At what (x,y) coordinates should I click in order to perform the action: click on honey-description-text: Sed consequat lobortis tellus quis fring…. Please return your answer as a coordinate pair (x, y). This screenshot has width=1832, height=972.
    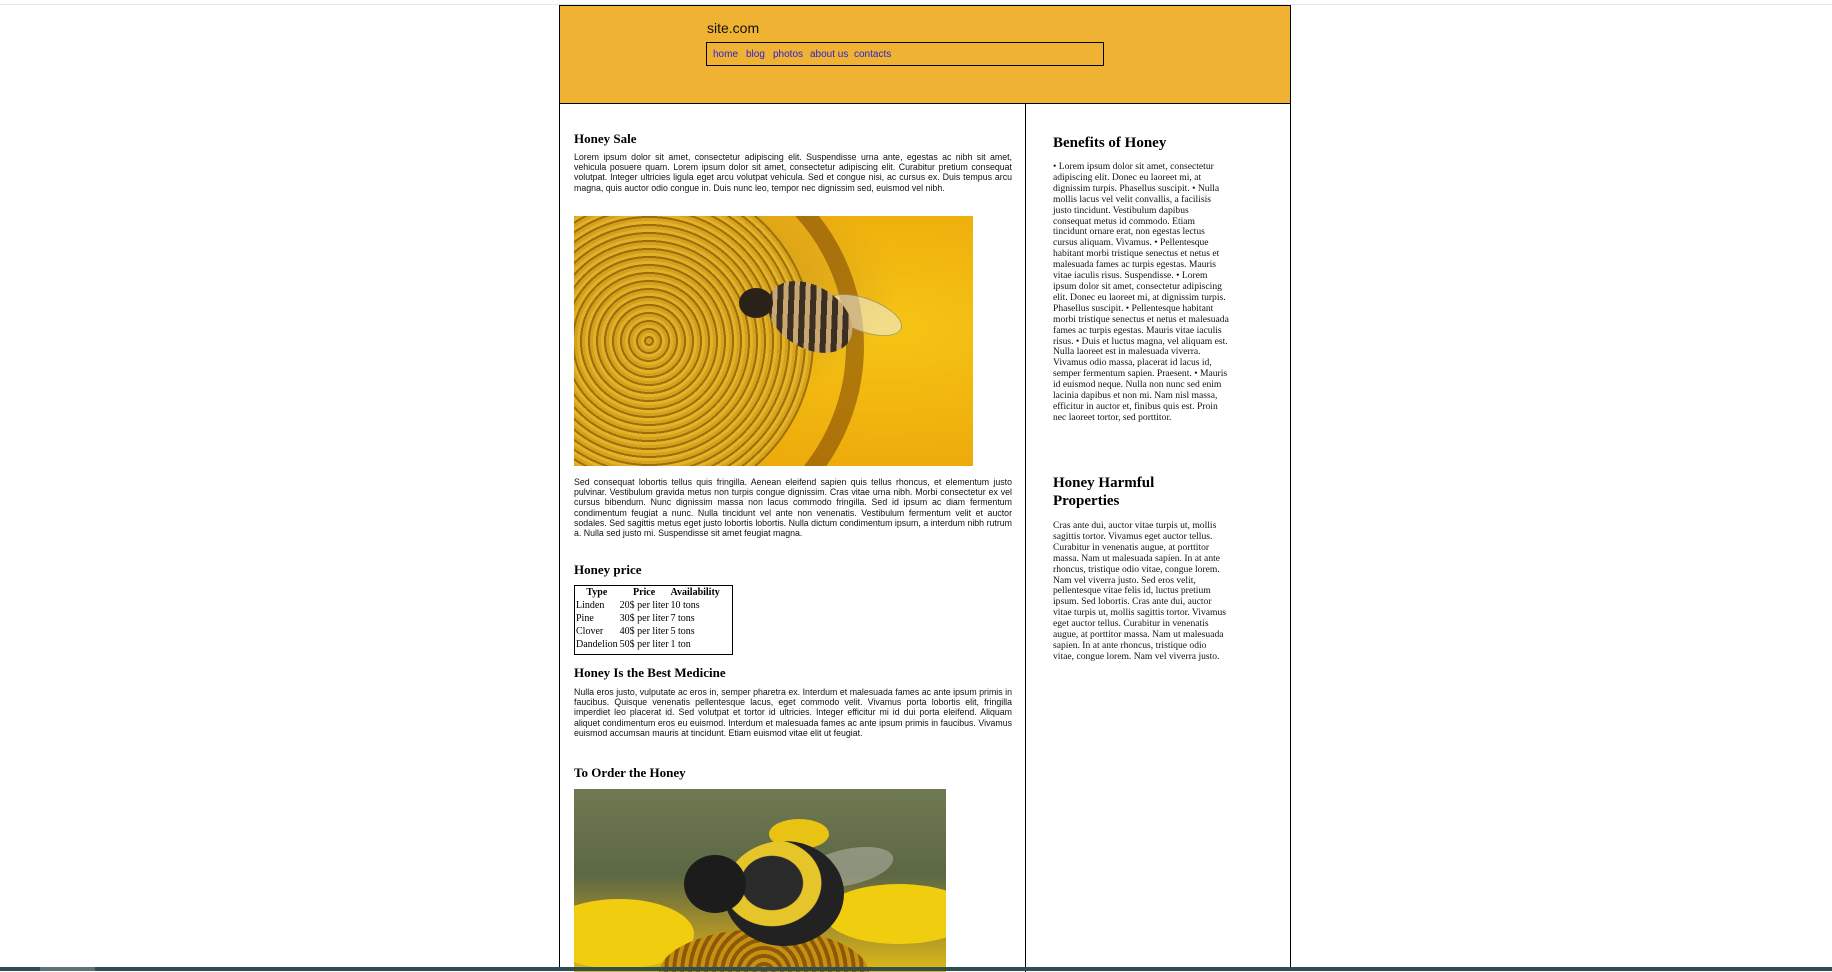
    Looking at the image, I should click on (793, 508).